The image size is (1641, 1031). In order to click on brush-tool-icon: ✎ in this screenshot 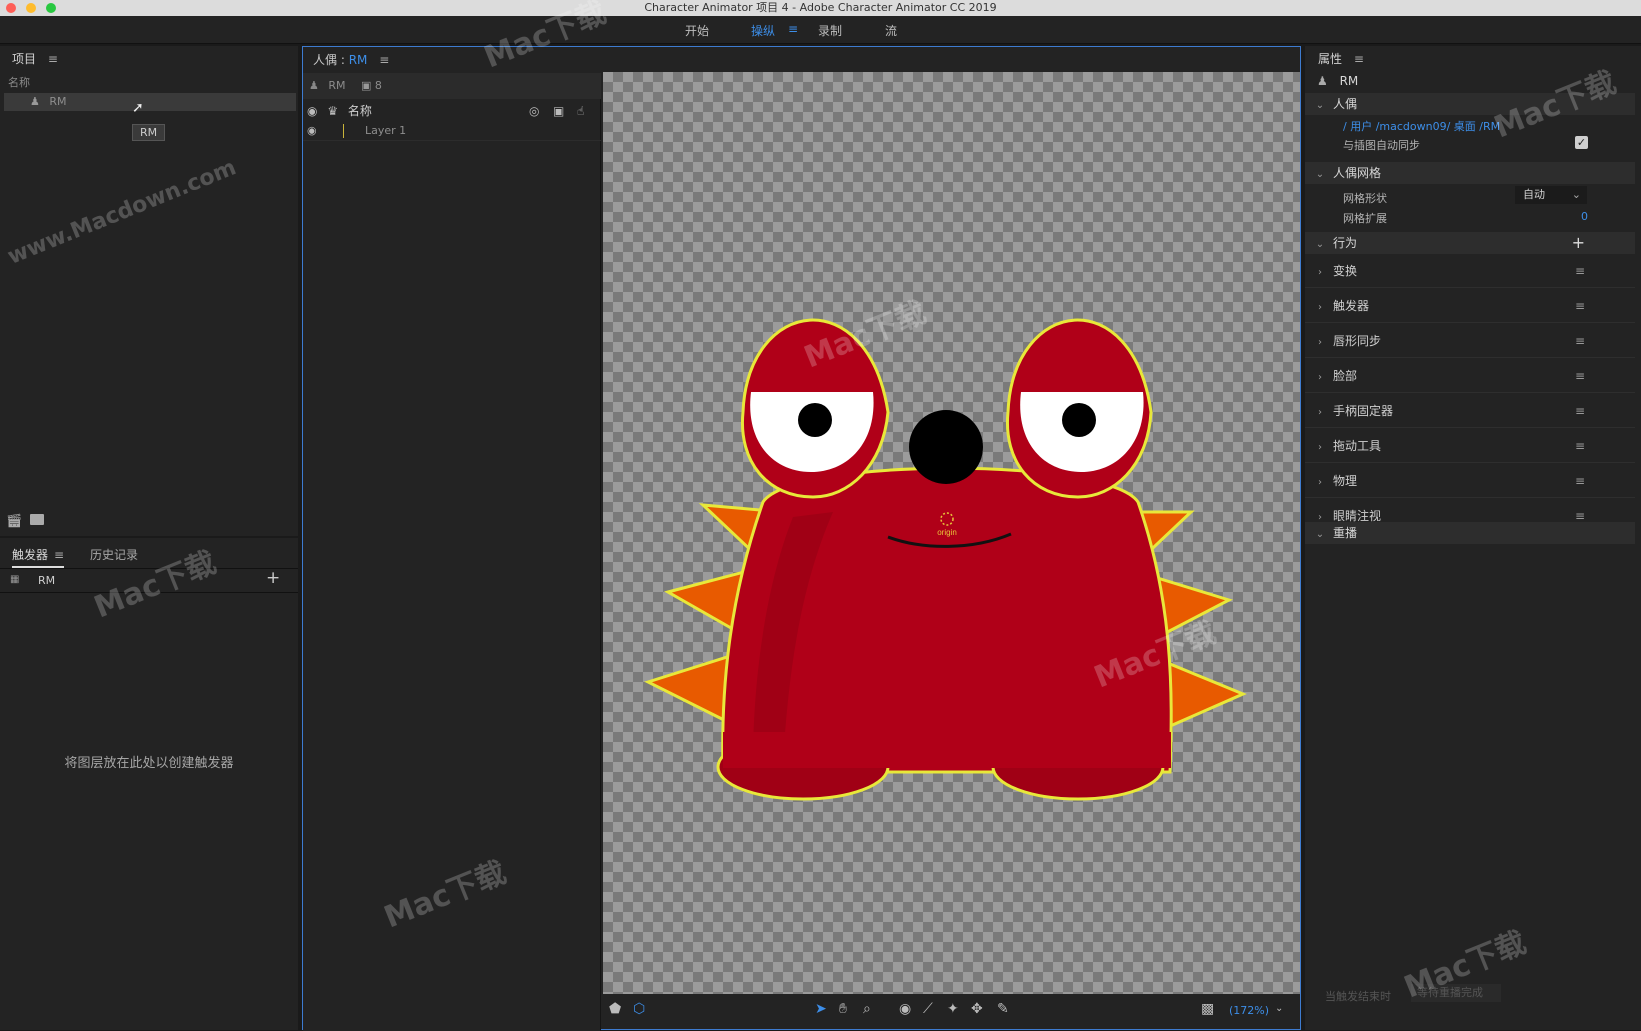, I will do `click(1003, 1009)`.